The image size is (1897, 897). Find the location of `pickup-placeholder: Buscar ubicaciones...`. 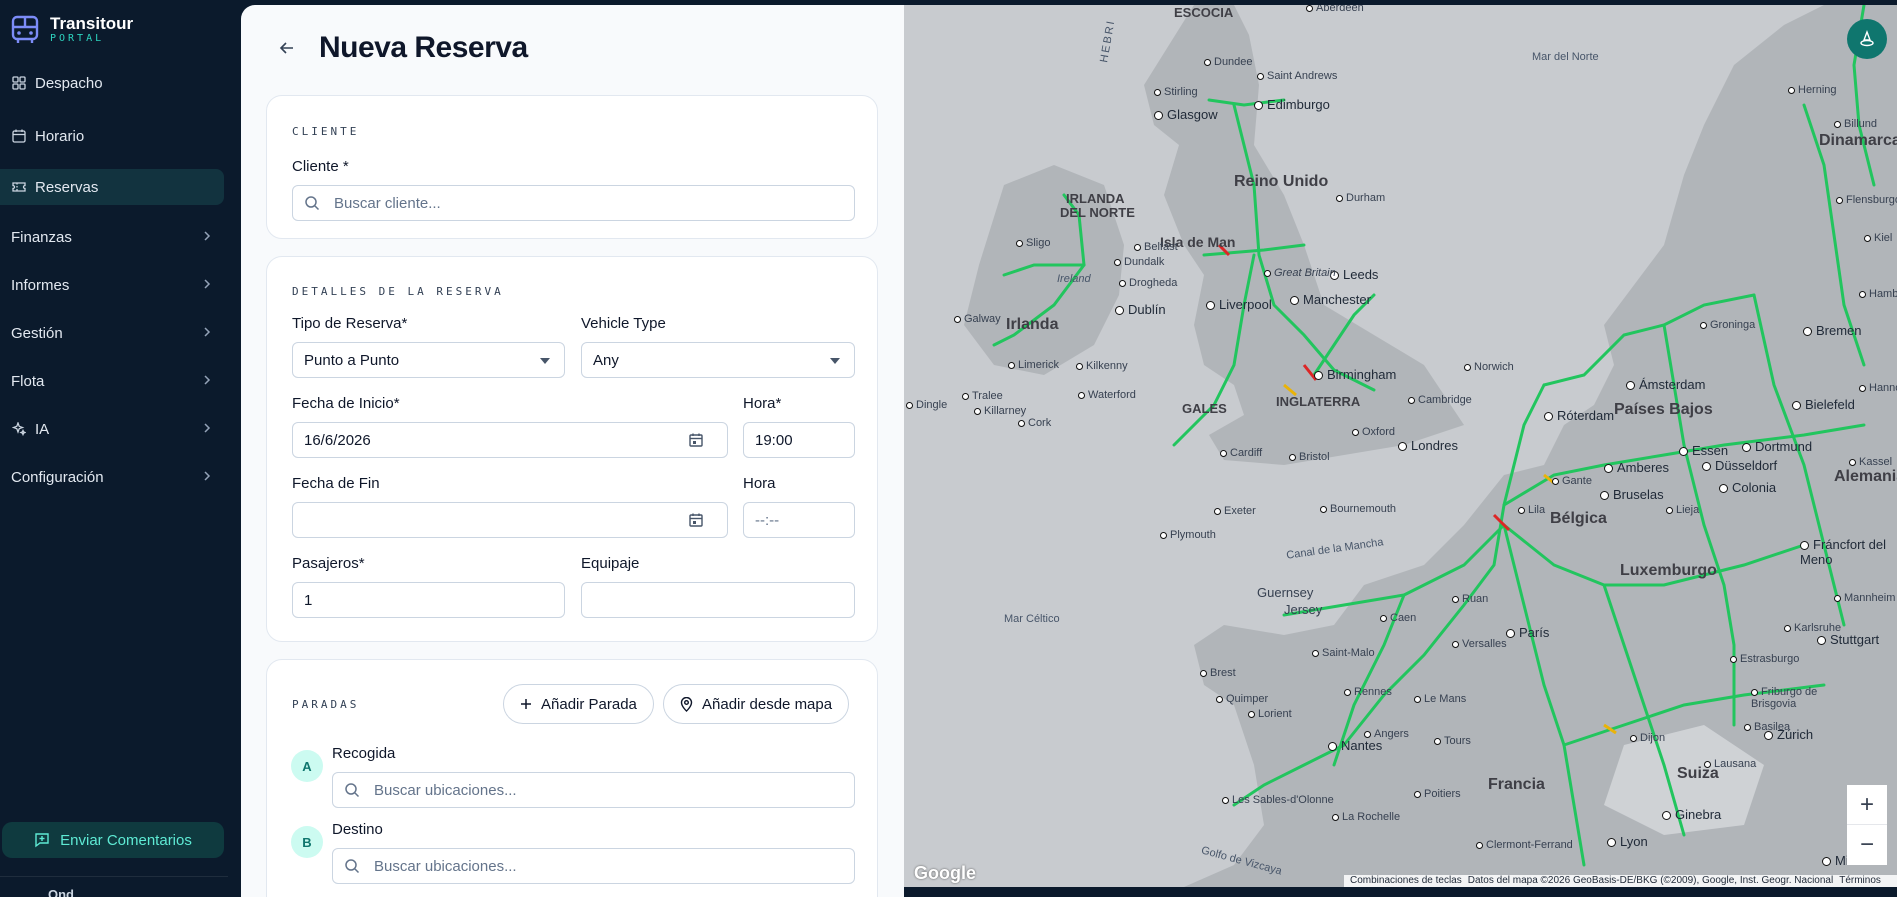

pickup-placeholder: Buscar ubicaciones... is located at coordinates (445, 790).